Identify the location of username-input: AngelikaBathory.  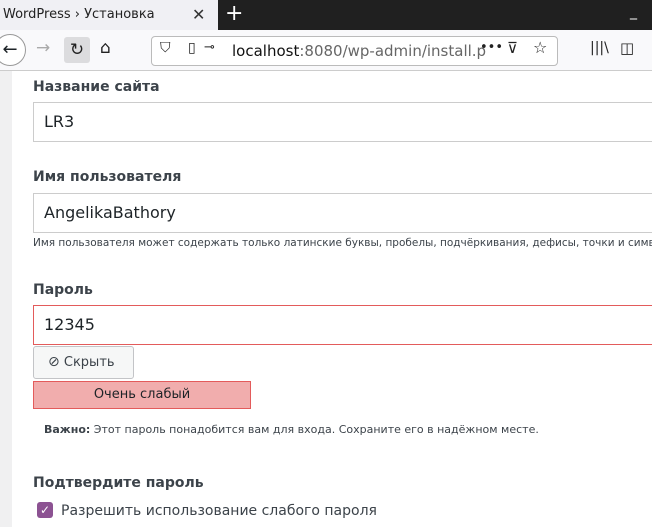
(342, 213).